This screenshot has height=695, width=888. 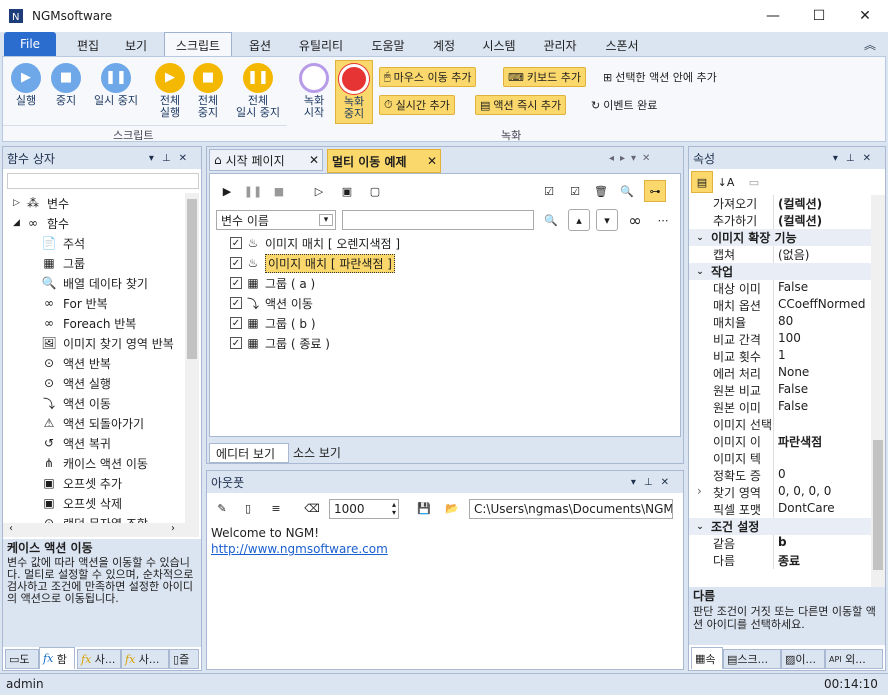 I want to click on expand-icon: ▷, so click(x=19, y=203).